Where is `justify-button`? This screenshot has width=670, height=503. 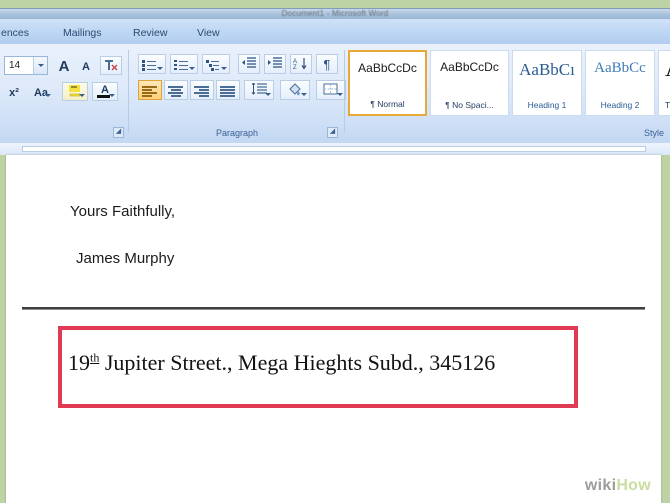
justify-button is located at coordinates (228, 90).